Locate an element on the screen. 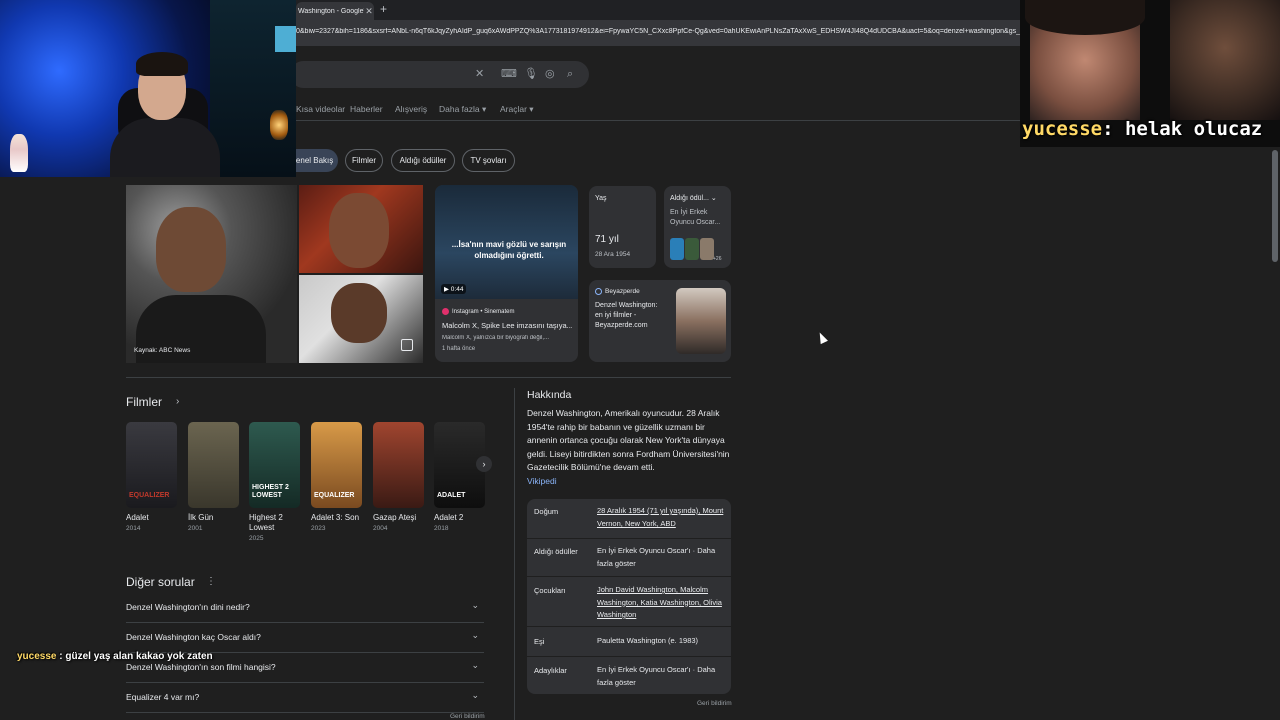 The image size is (1280, 720). film-poster: HIGHEST 2 LOWEST is located at coordinates (274, 465).